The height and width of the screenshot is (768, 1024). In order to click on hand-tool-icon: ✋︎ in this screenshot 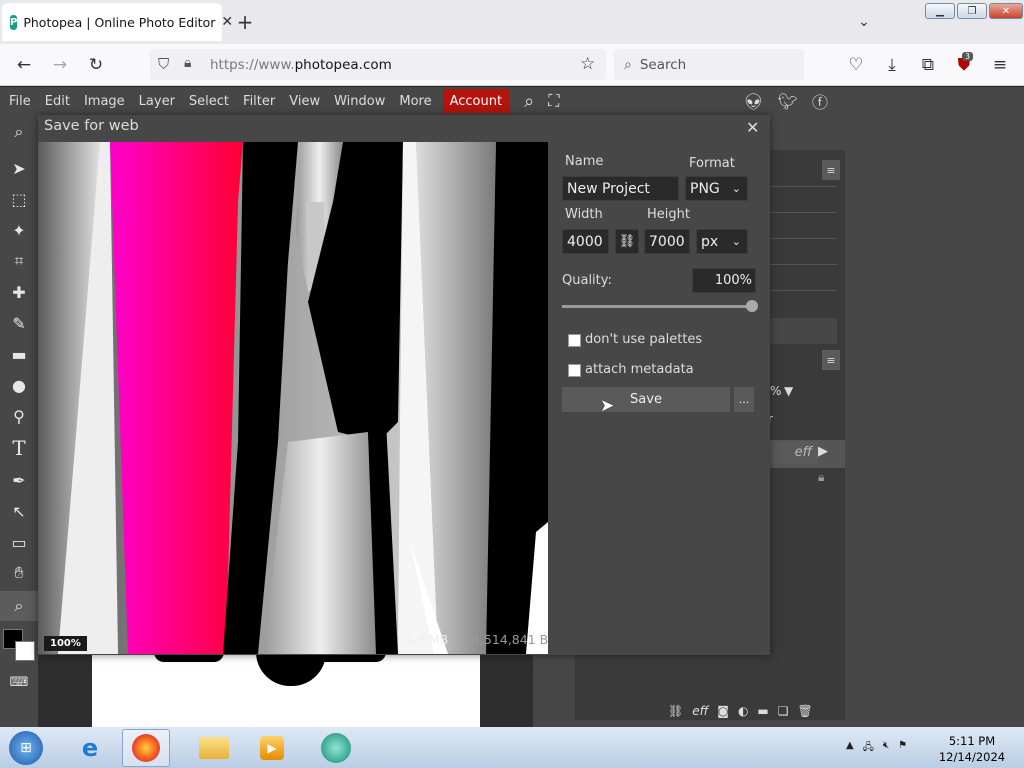, I will do `click(19, 573)`.